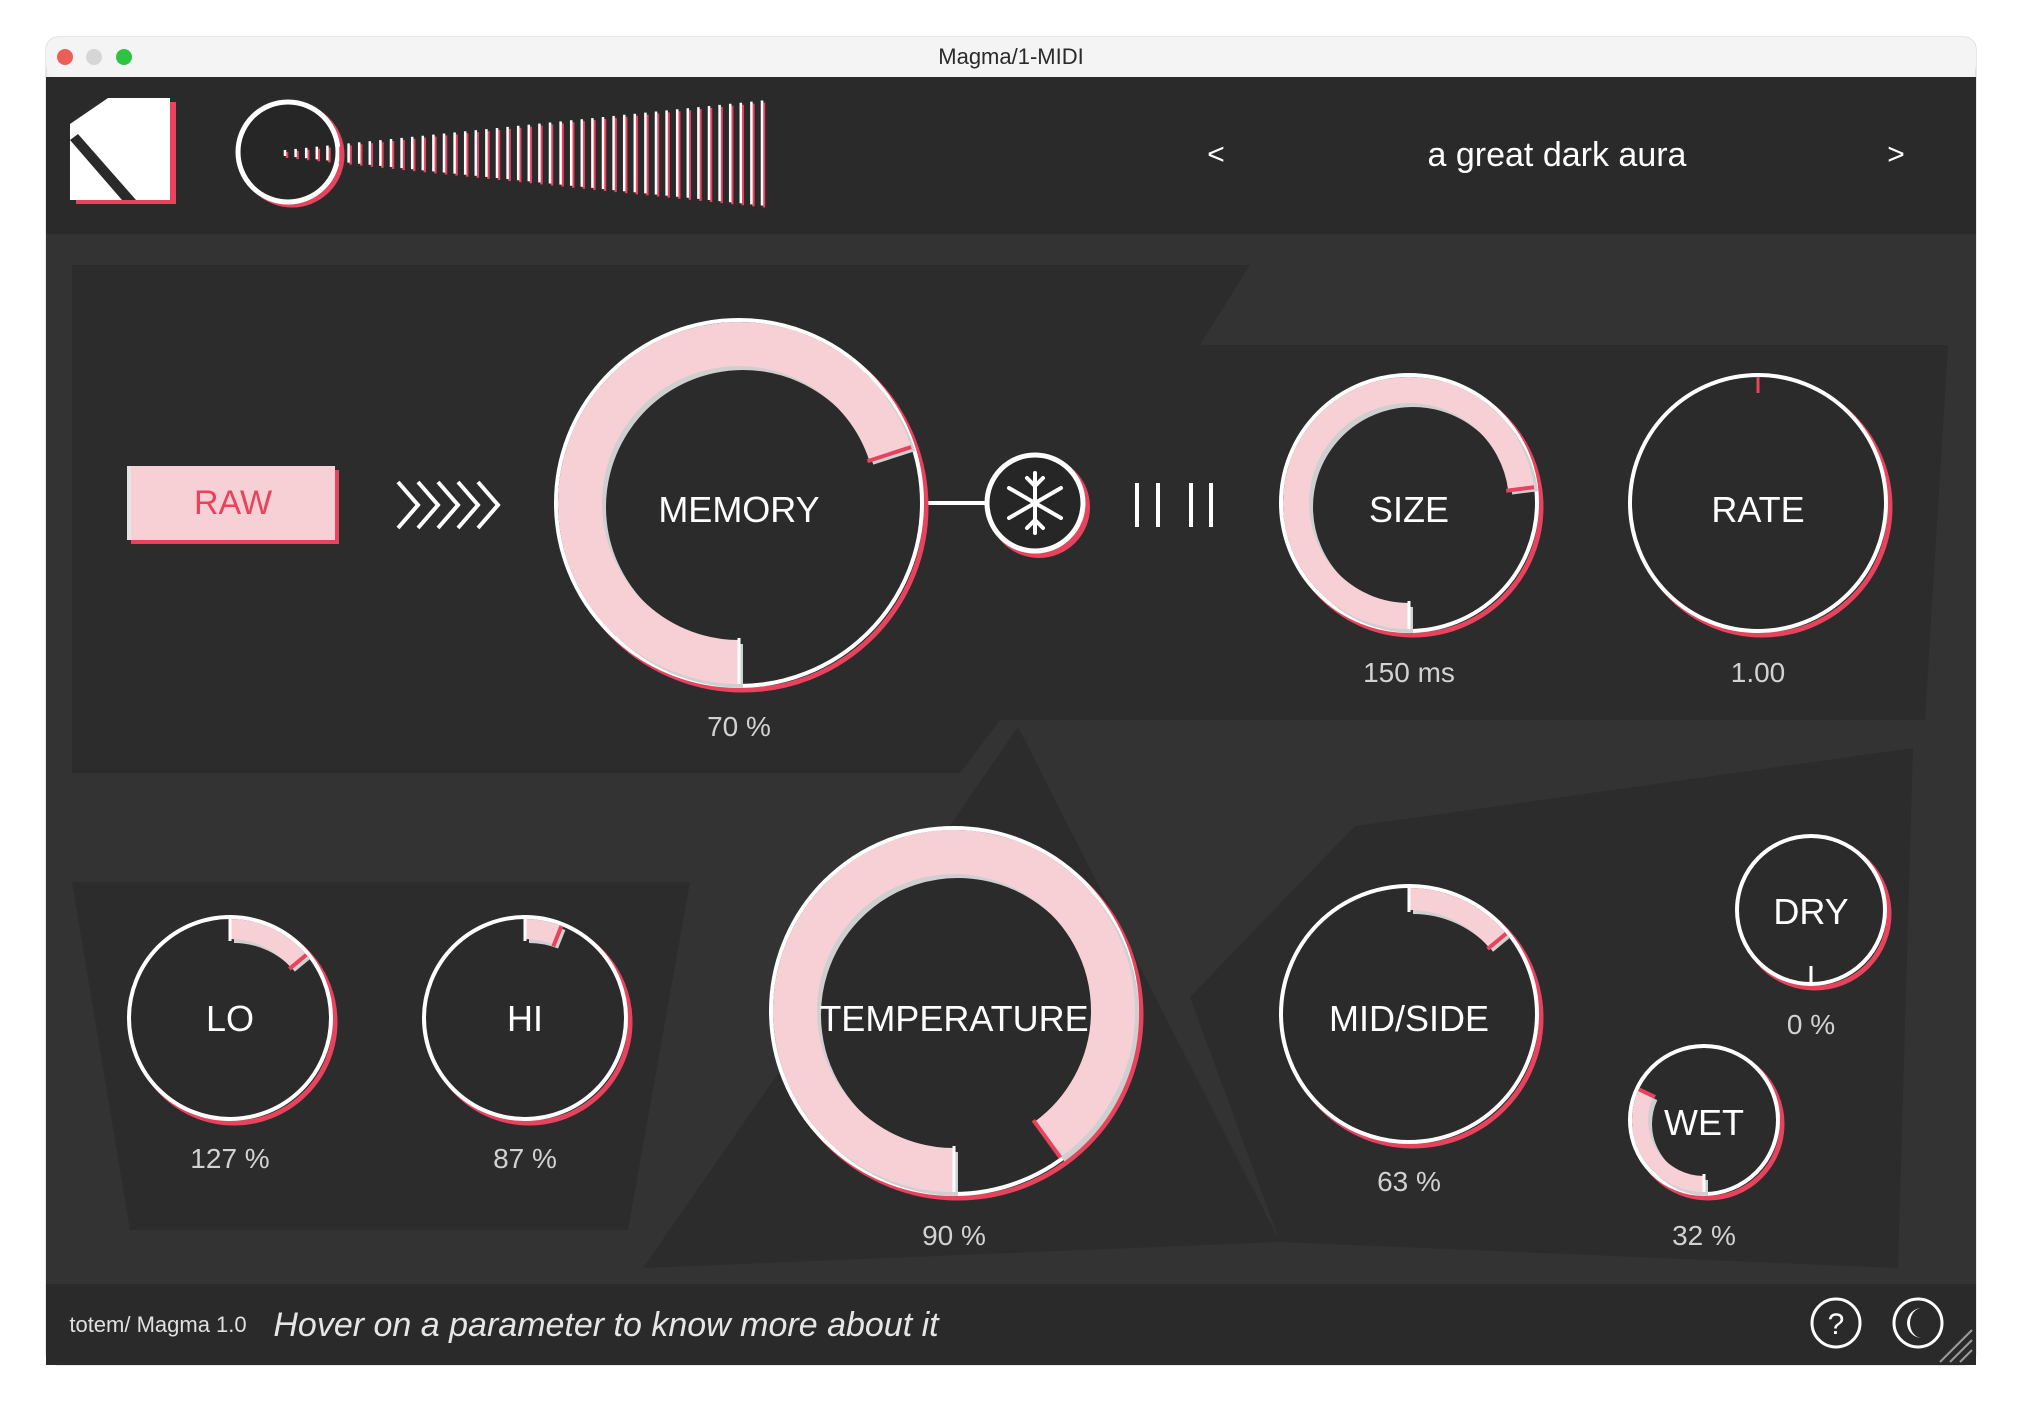 Image resolution: width=2022 pixels, height=1418 pixels. I want to click on knob-value-temperature: 90 %, so click(954, 1235).